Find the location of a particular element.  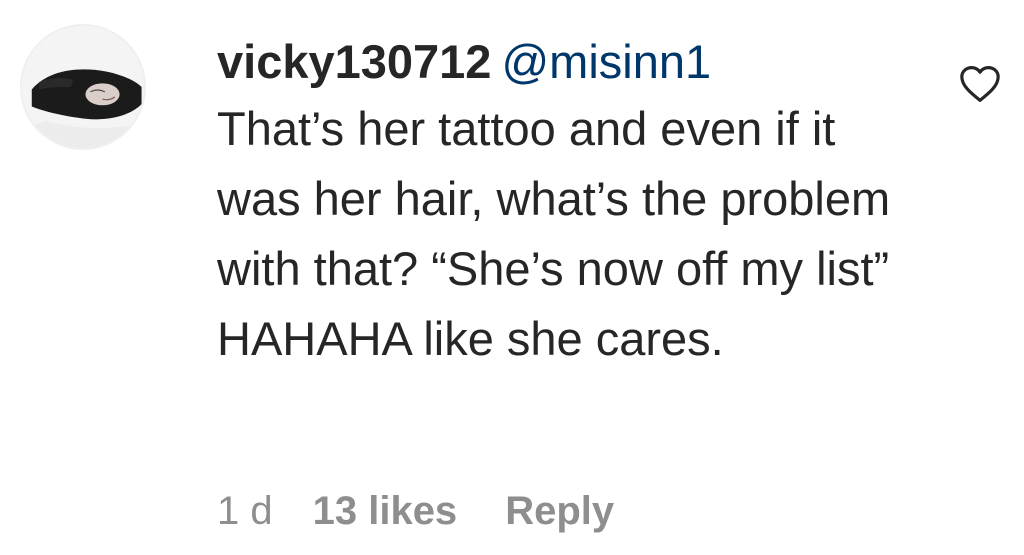

avatar-image is located at coordinates (83, 87).